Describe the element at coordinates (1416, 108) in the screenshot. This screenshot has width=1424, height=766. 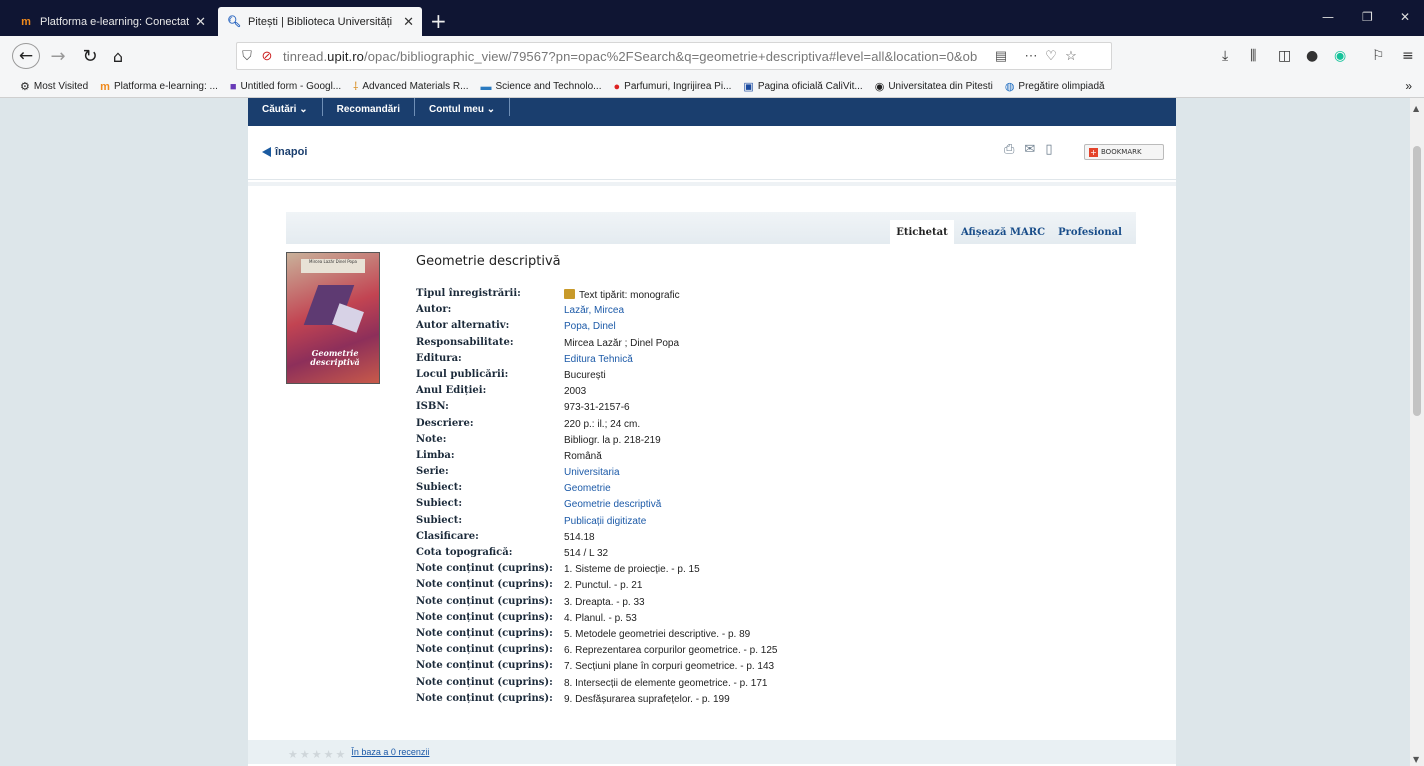
I see `scroll-up-icon: ▲` at that location.